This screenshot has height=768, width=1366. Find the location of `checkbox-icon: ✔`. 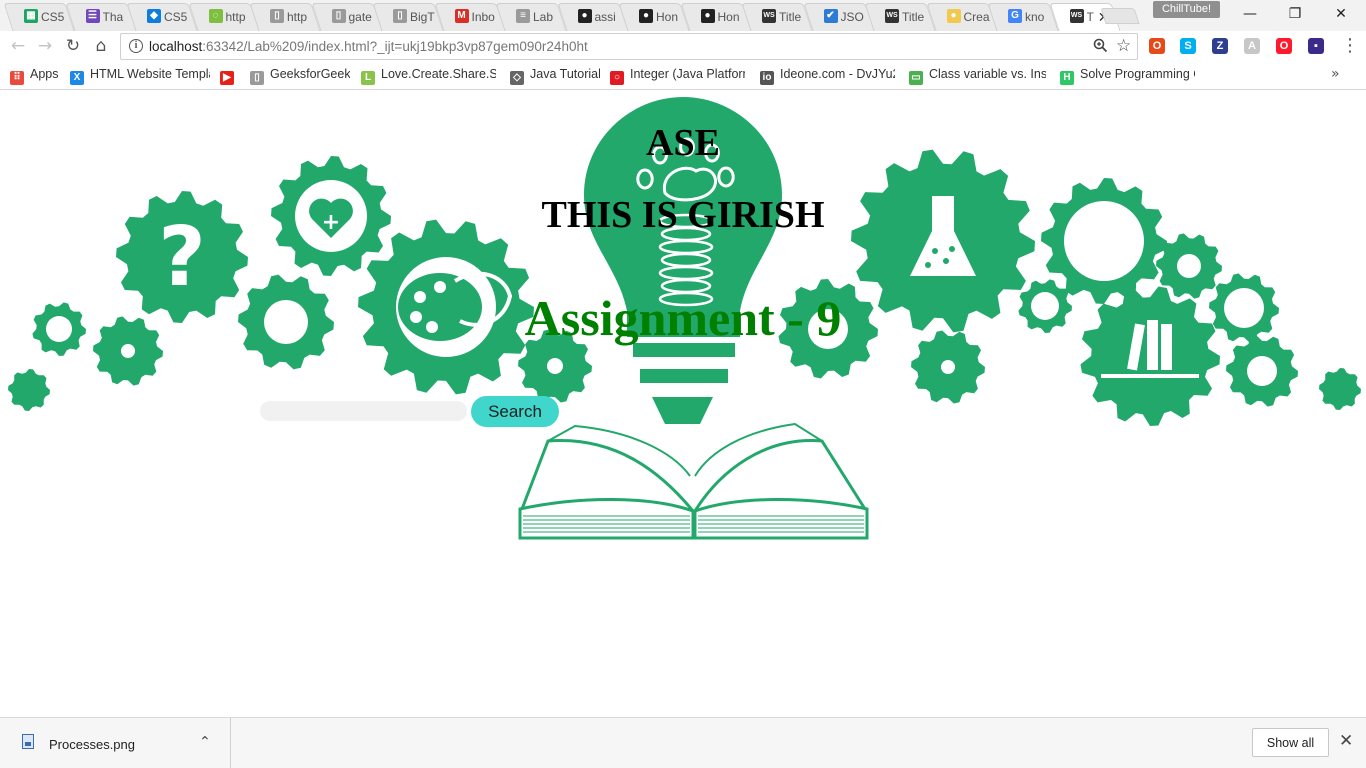

checkbox-icon: ✔ is located at coordinates (830, 16).